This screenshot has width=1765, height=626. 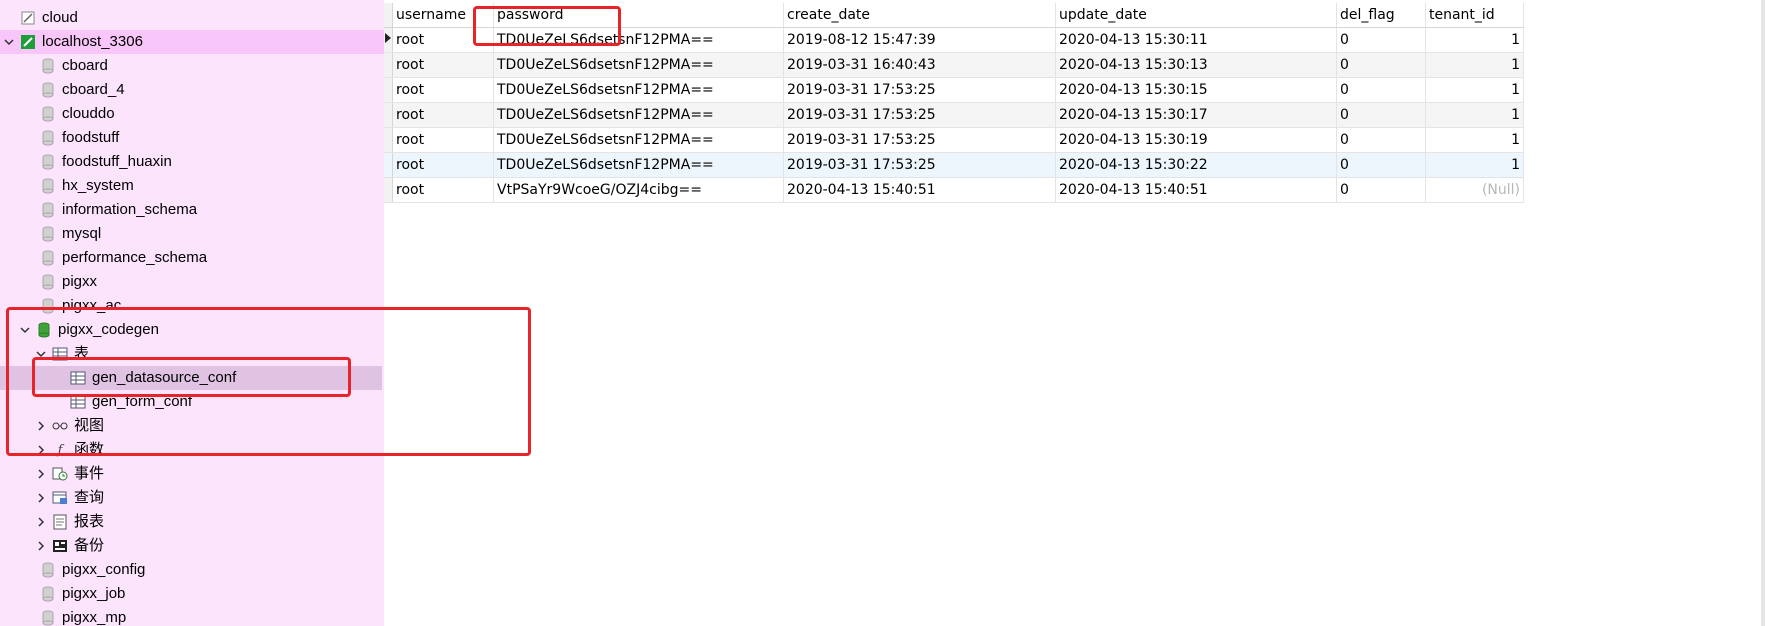 What do you see at coordinates (1196, 115) in the screenshot?
I see `cell-update-date: 2020-04-13 15:30:17` at bounding box center [1196, 115].